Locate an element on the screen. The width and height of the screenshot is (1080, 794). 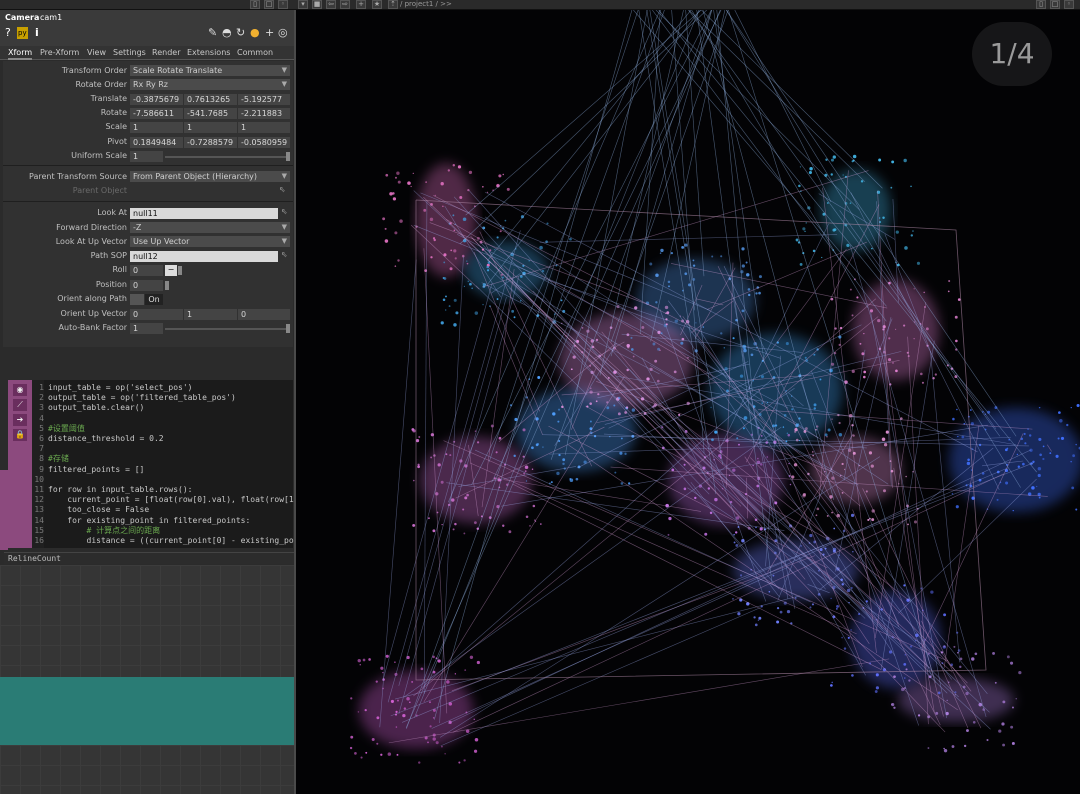
transform-order-menu: Scale Rotate Translate ▼ is located at coordinates (210, 70).